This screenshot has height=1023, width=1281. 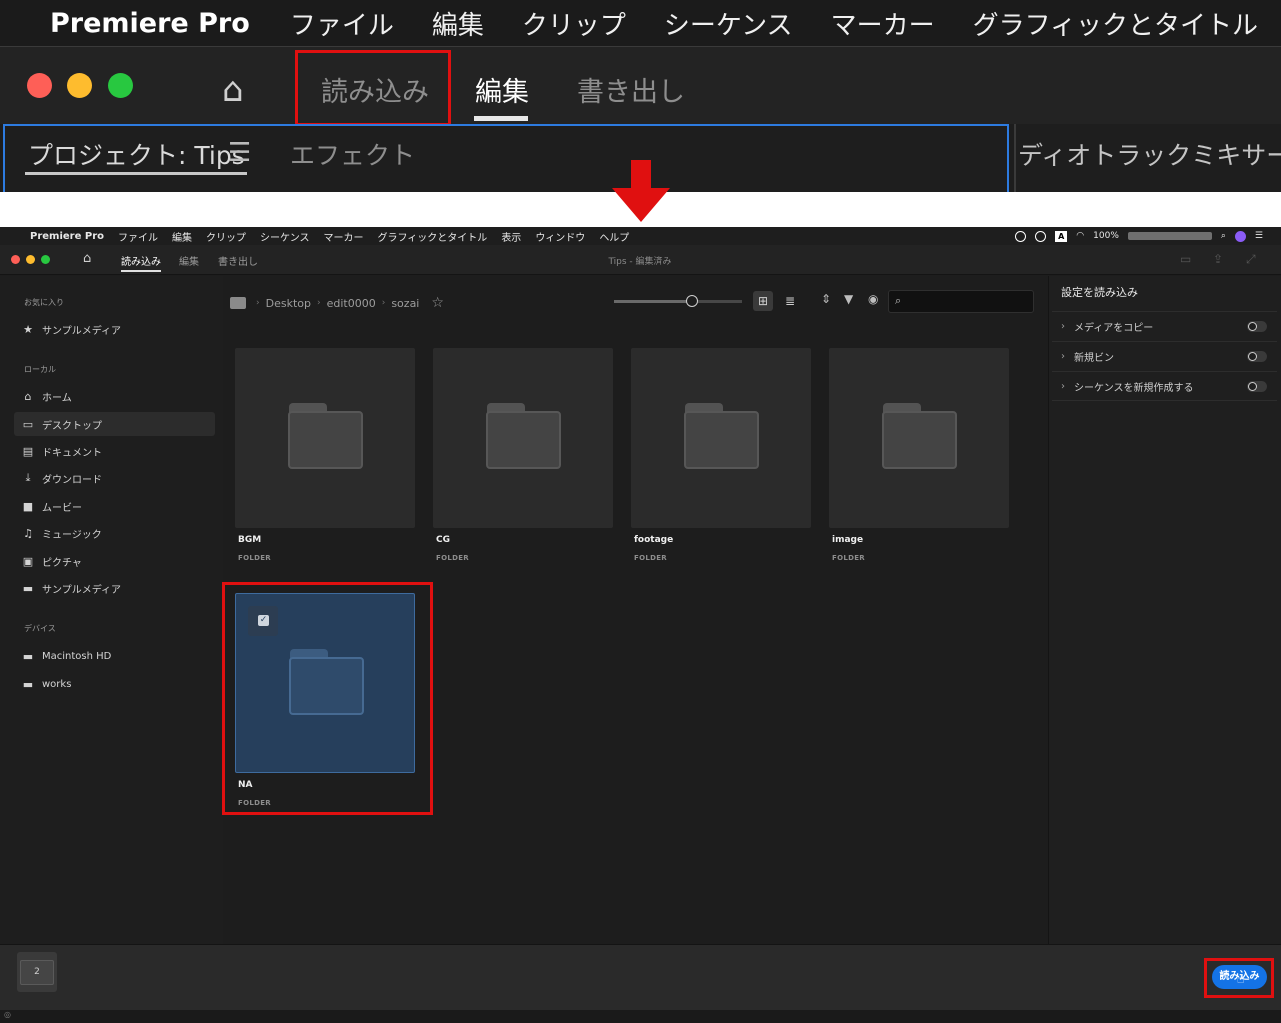 What do you see at coordinates (1106, 236) in the screenshot?
I see `battery-level: 100%` at bounding box center [1106, 236].